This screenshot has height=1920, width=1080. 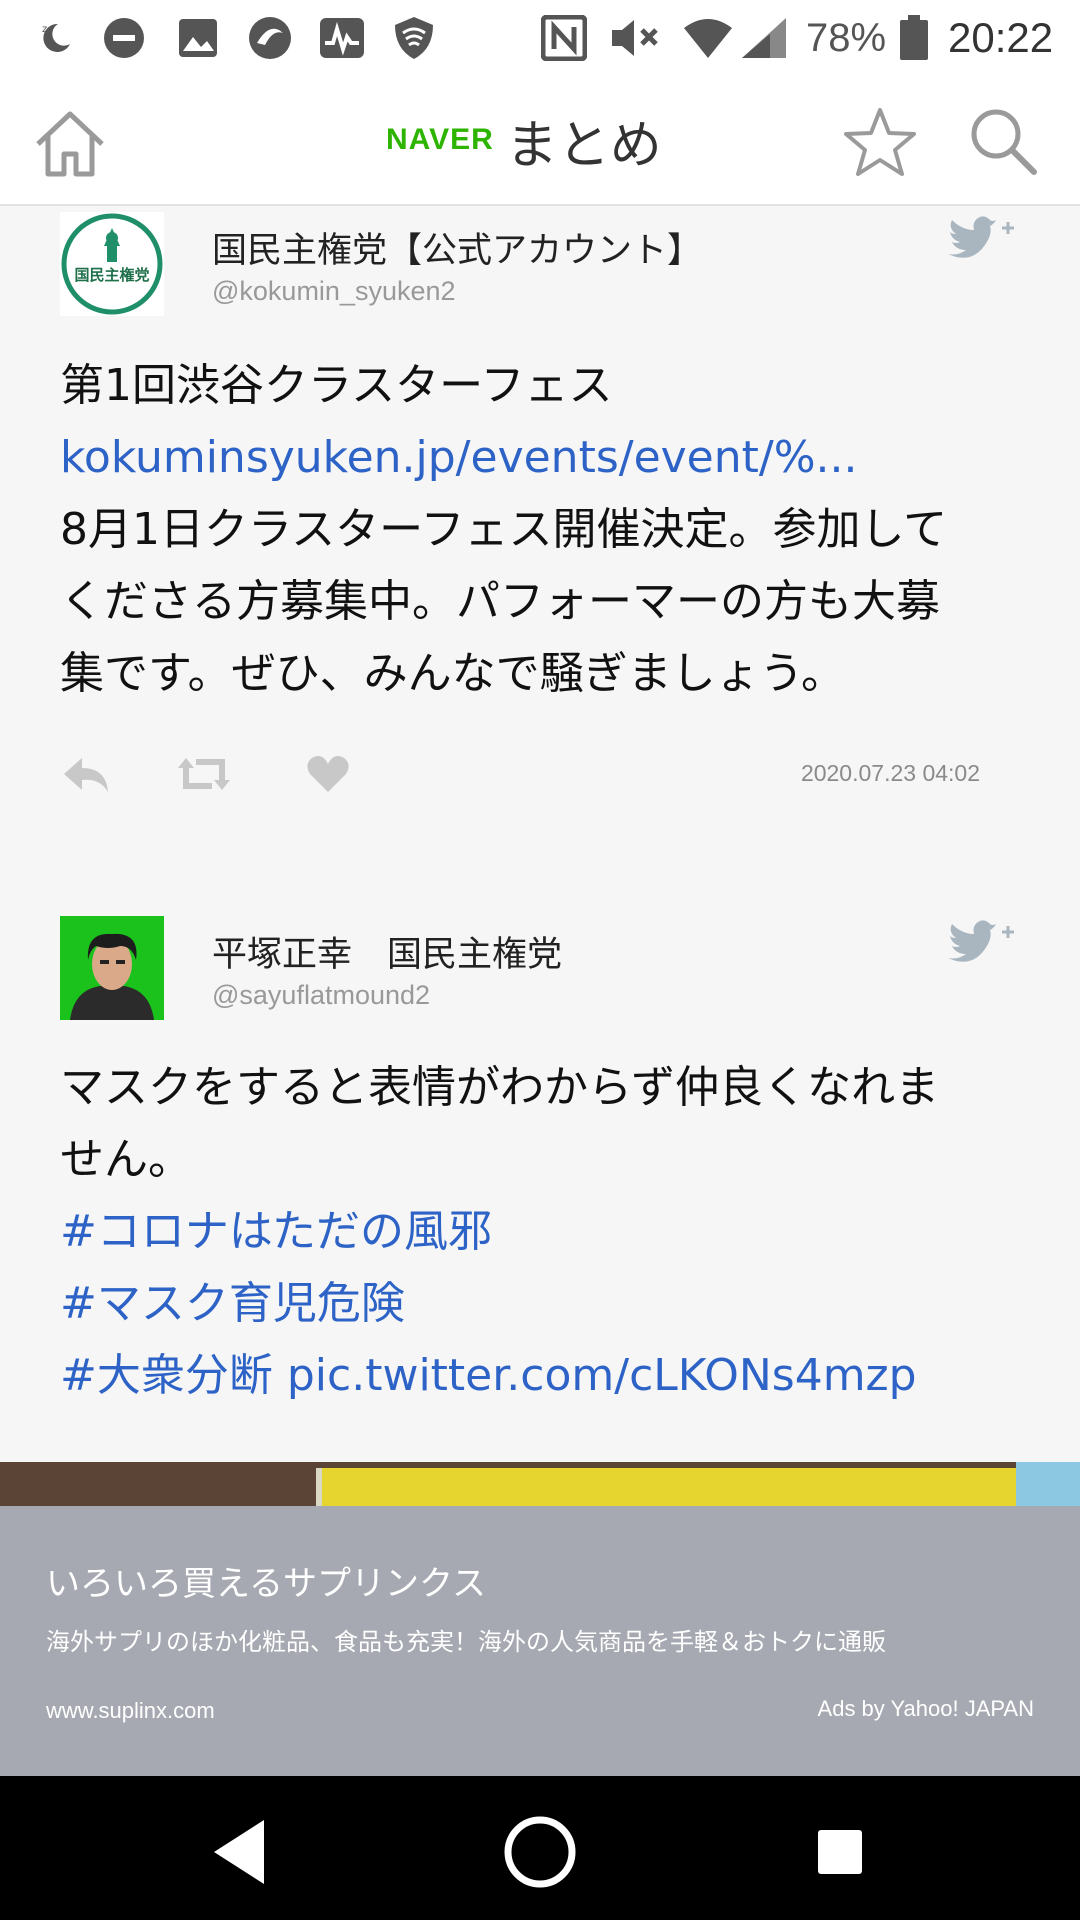 I want to click on ad-credit: Ads by Yahoo! JAPAN, so click(x=926, y=1709).